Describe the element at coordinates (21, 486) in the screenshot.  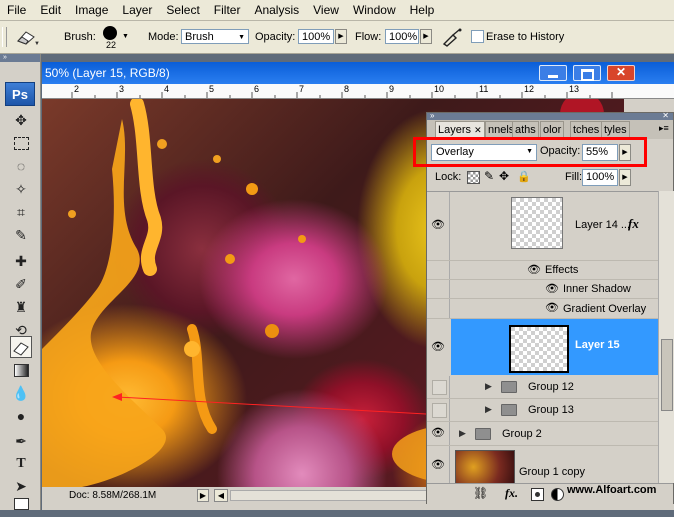
I see `path-selection-tool-icon: ➤` at that location.